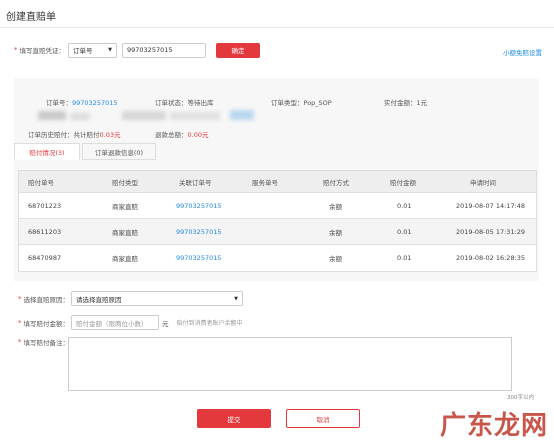 The image size is (554, 445). I want to click on history-payout-amount: 0.03元, so click(110, 135).